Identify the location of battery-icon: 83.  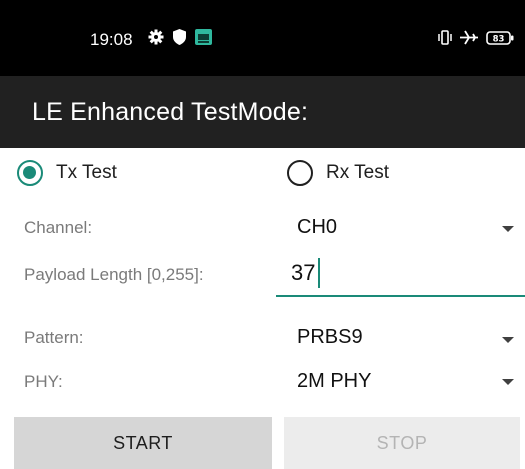
(500, 40).